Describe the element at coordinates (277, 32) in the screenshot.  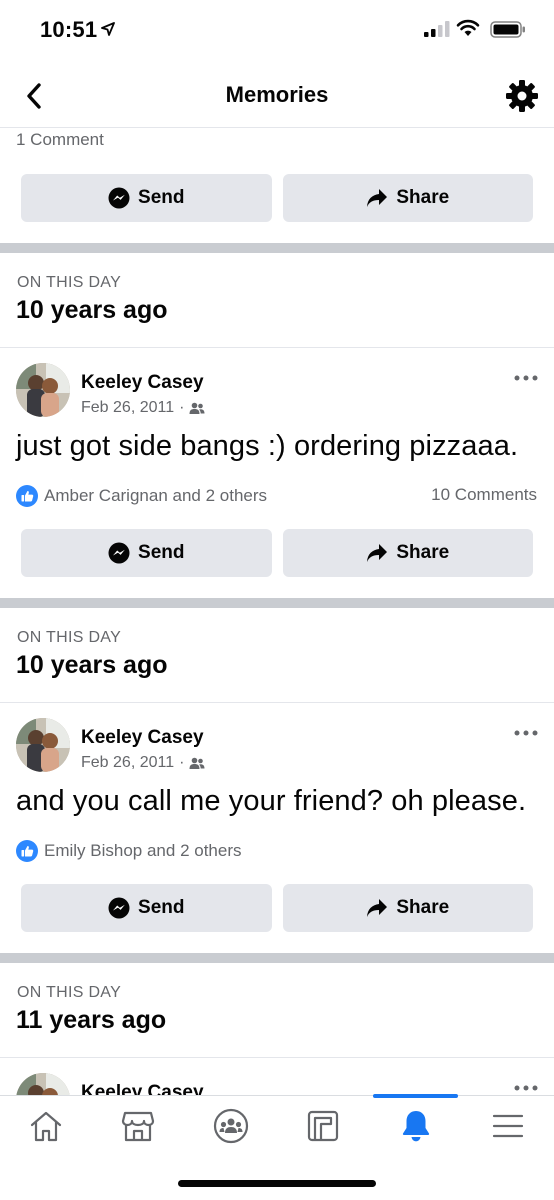
I see `status-bar: 10:51` at that location.